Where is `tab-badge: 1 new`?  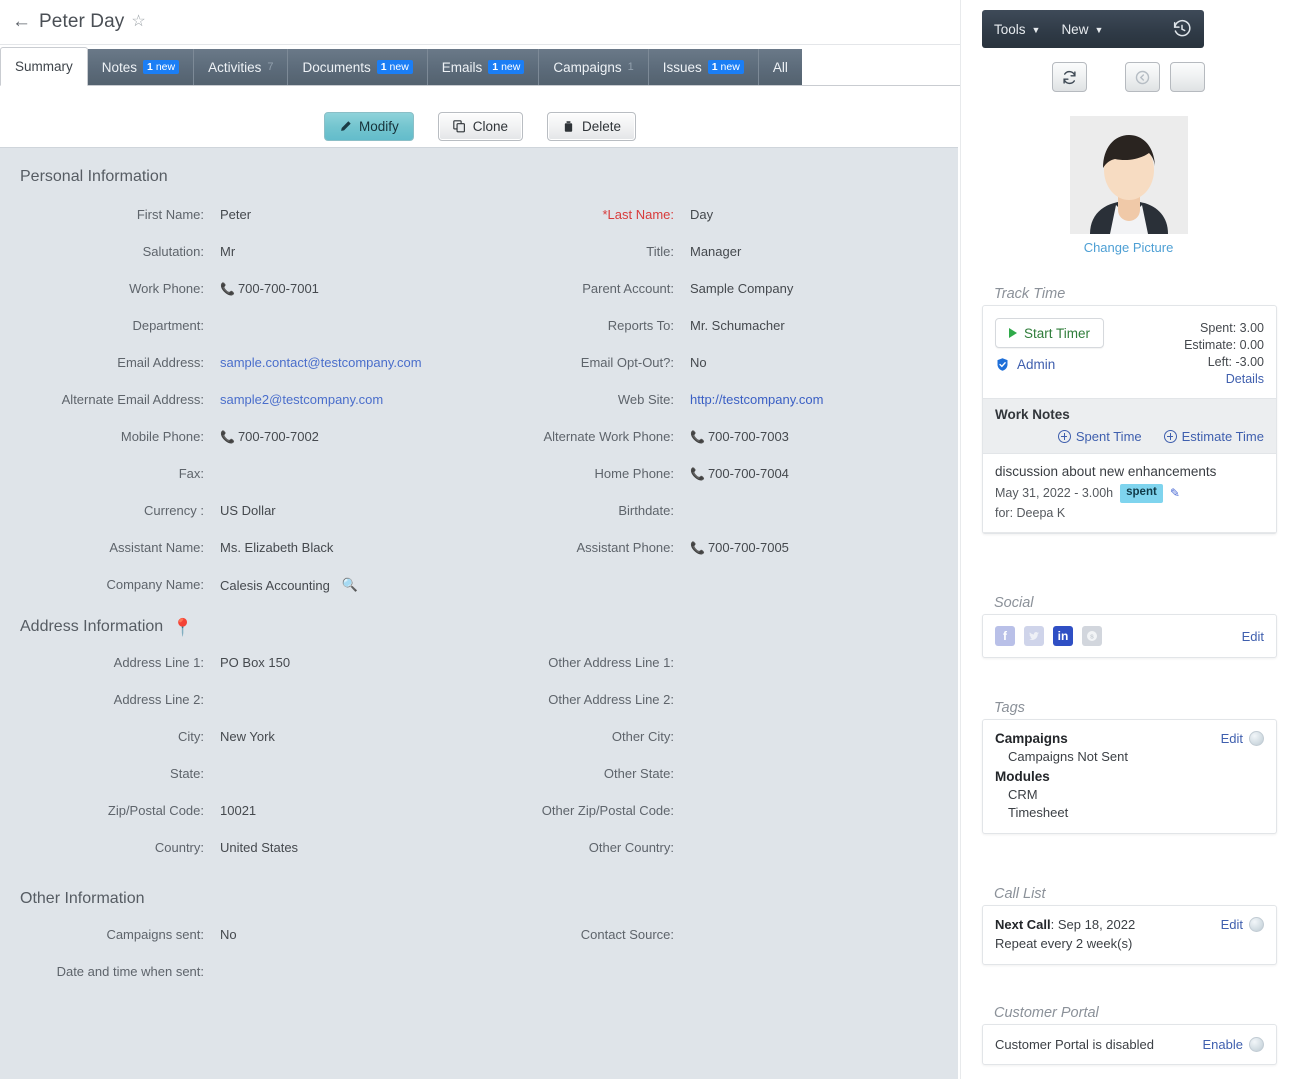 tab-badge: 1 new is located at coordinates (394, 67).